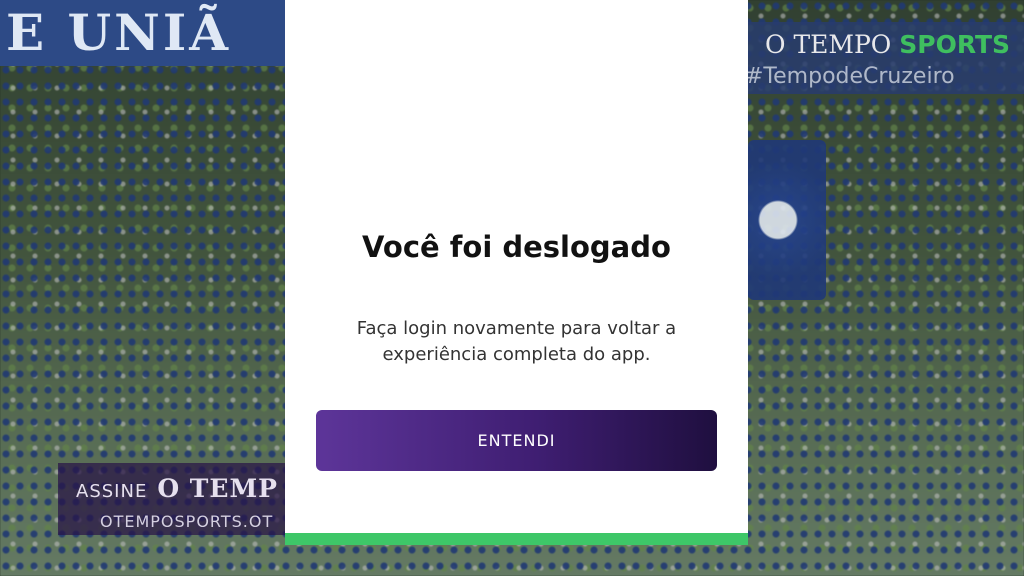 The width and height of the screenshot is (1024, 576). Describe the element at coordinates (150, 33) in the screenshot. I see `stadium-banner: E UNIÃ` at that location.